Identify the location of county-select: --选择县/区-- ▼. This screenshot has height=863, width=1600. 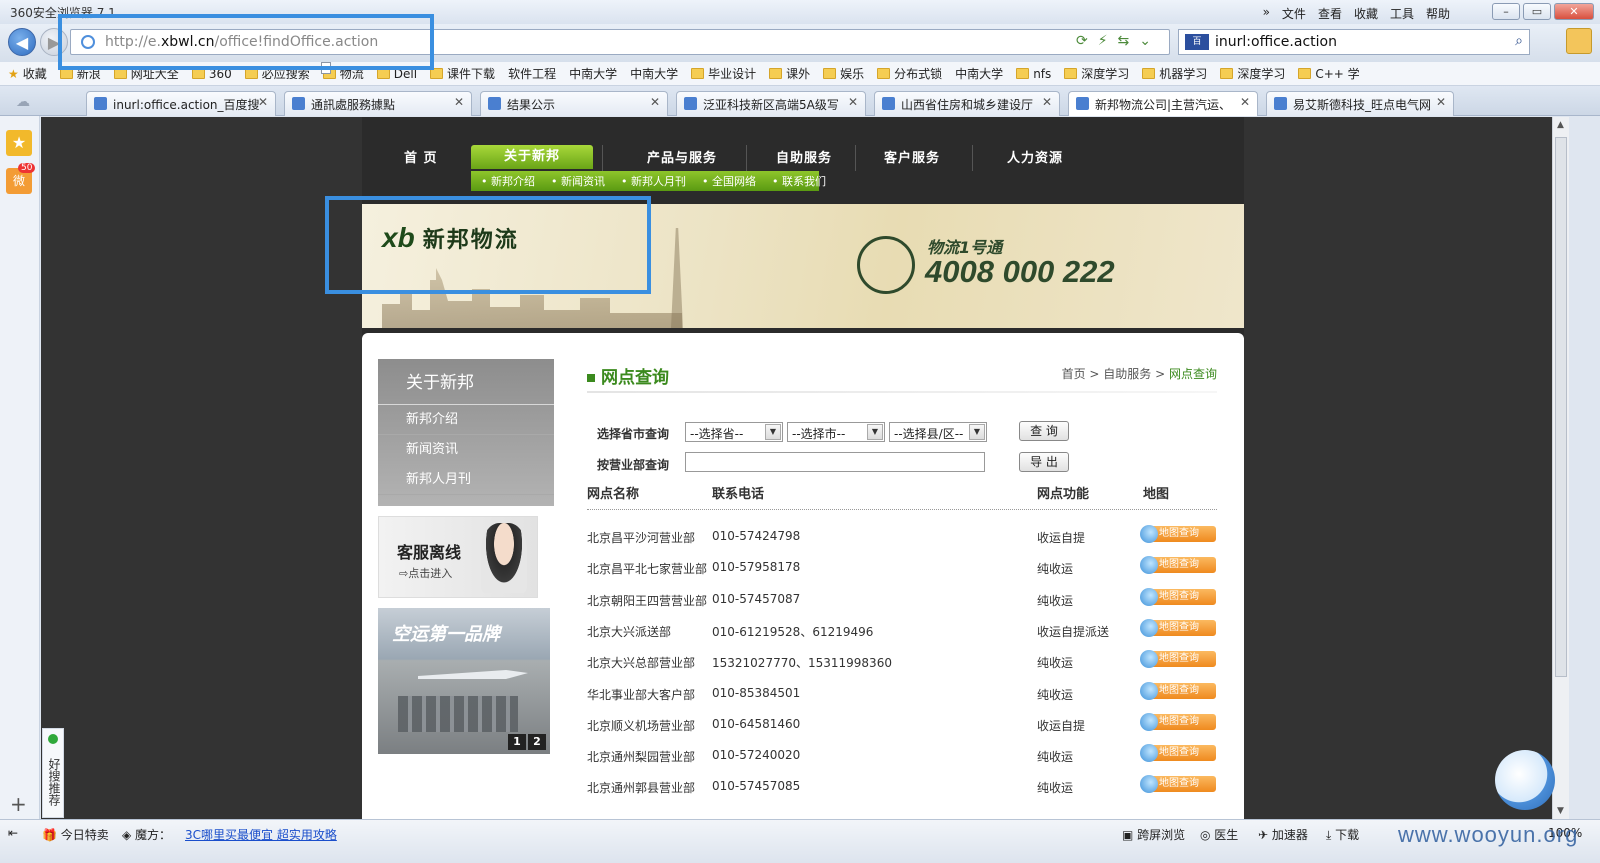
(938, 432).